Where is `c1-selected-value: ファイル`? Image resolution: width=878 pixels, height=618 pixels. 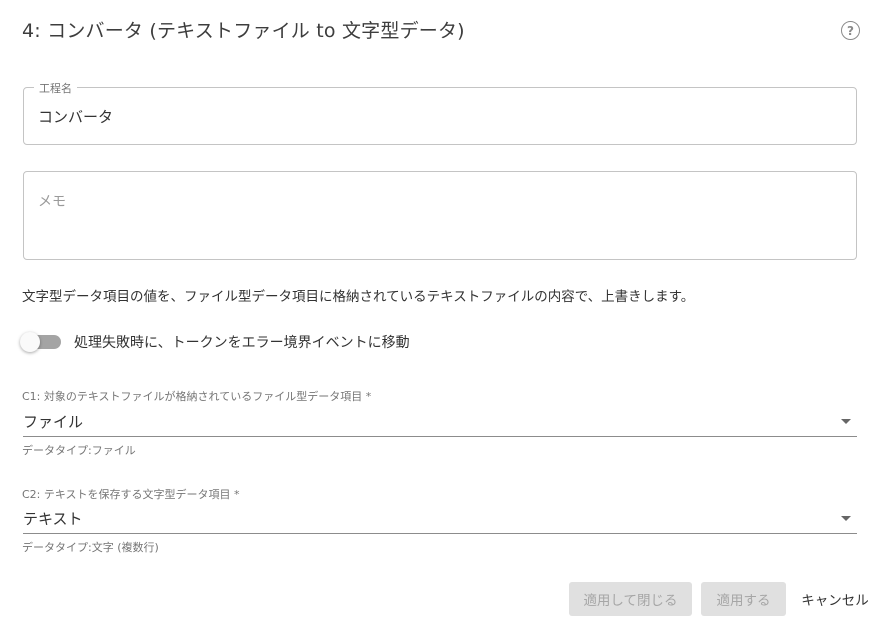
c1-selected-value: ファイル is located at coordinates (53, 422).